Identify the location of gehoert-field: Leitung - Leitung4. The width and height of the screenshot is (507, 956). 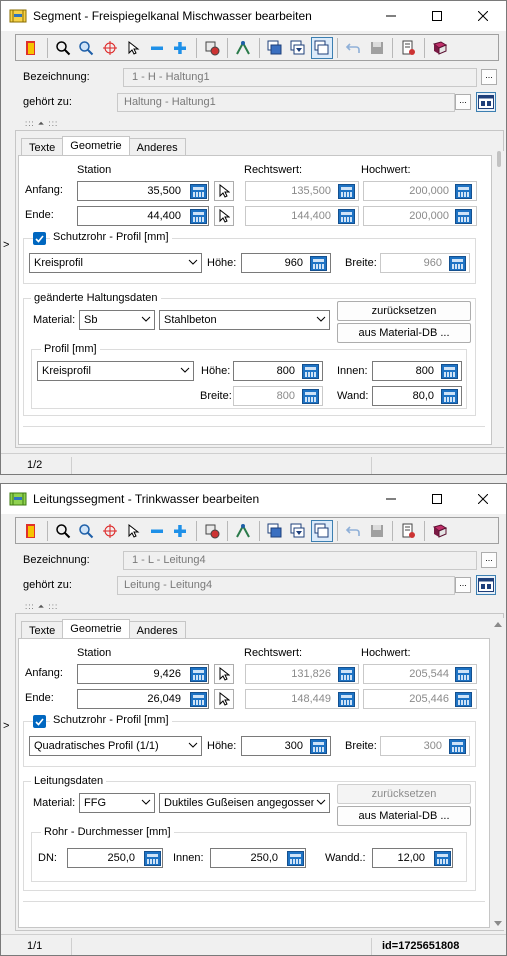
(286, 585).